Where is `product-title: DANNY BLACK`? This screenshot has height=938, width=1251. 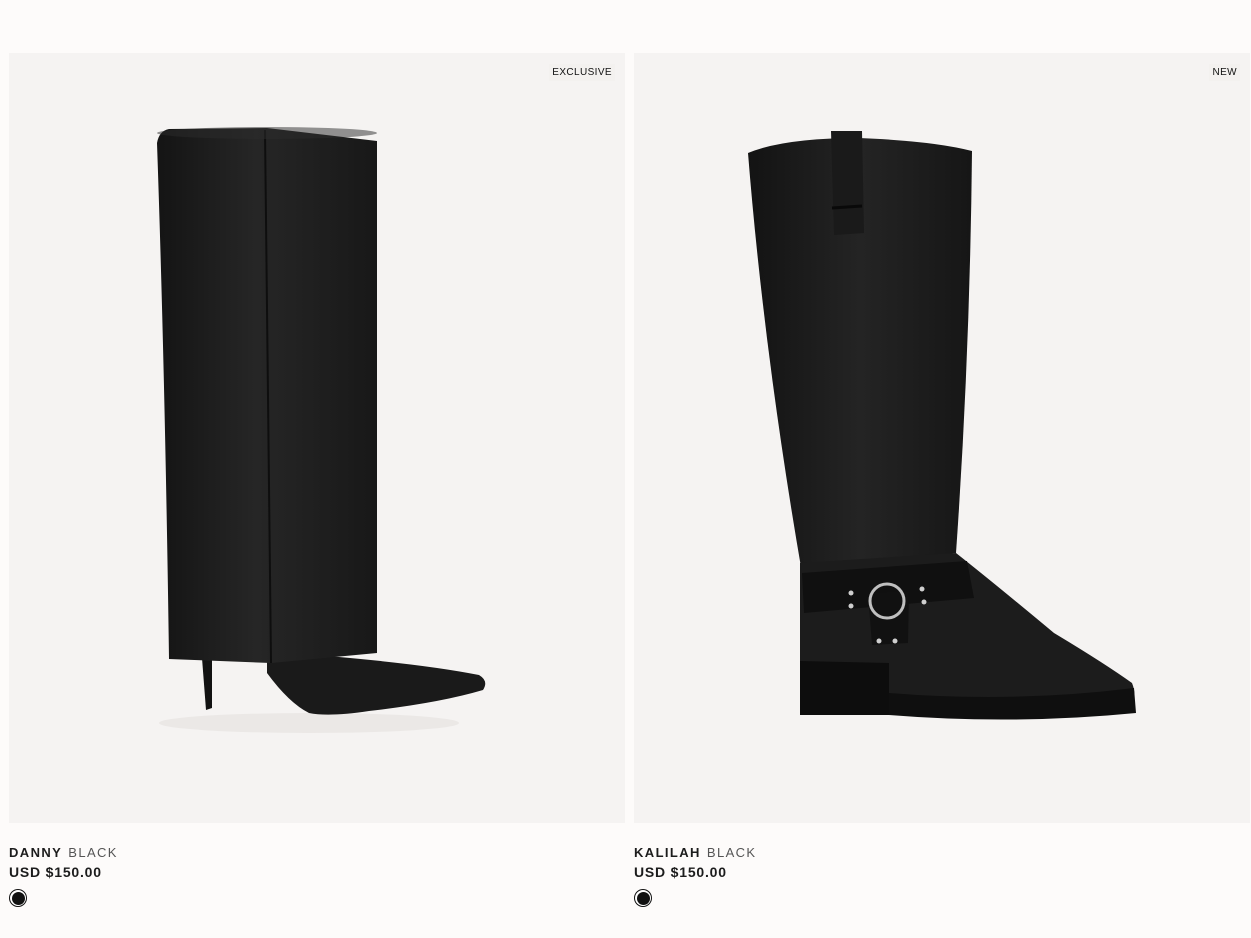 product-title: DANNY BLACK is located at coordinates (63, 852).